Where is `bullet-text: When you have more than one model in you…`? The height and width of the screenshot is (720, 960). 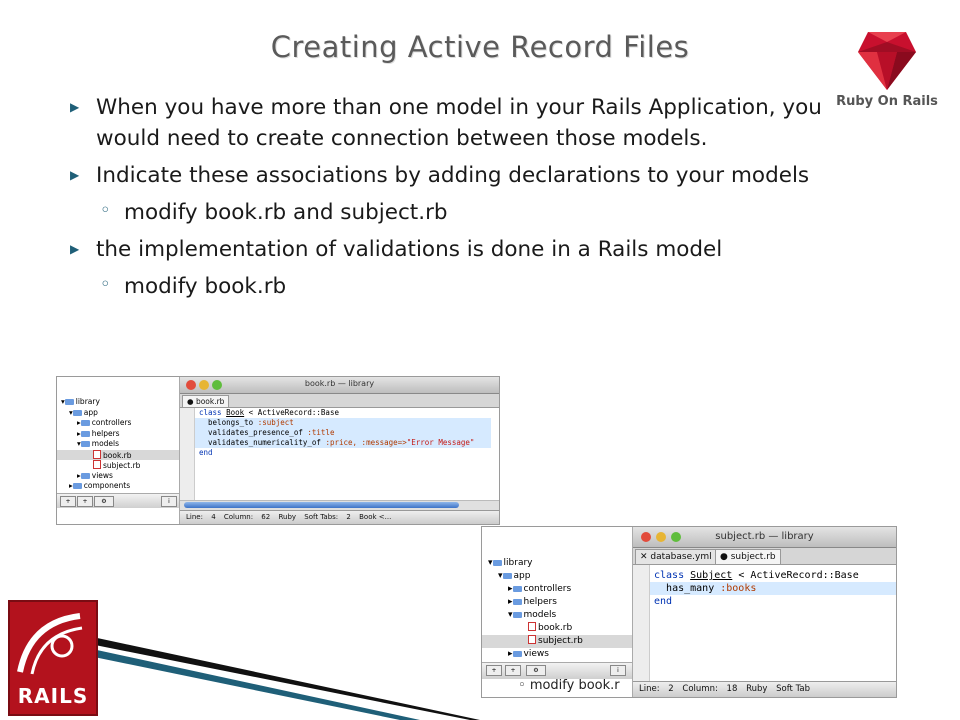 bullet-text: When you have more than one model in you… is located at coordinates (459, 123).